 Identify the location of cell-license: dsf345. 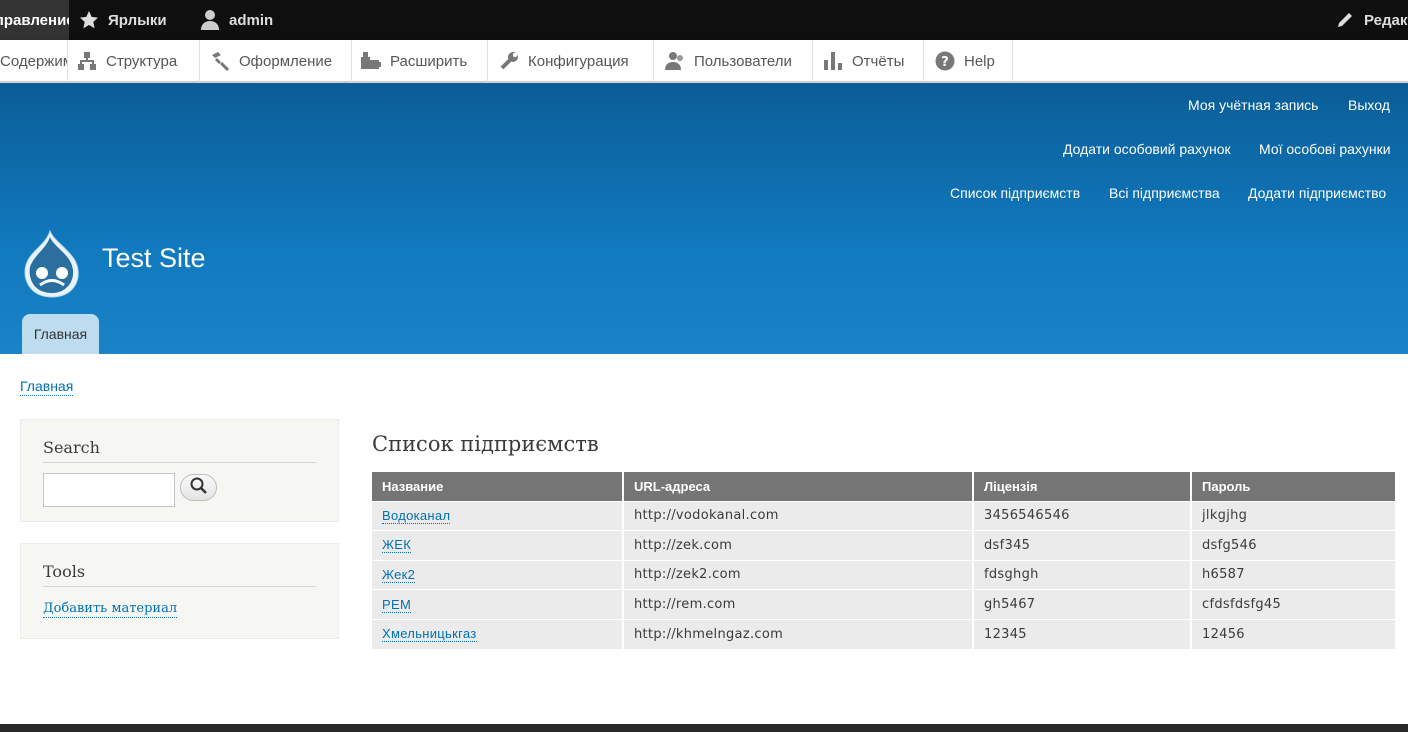
(1082, 545).